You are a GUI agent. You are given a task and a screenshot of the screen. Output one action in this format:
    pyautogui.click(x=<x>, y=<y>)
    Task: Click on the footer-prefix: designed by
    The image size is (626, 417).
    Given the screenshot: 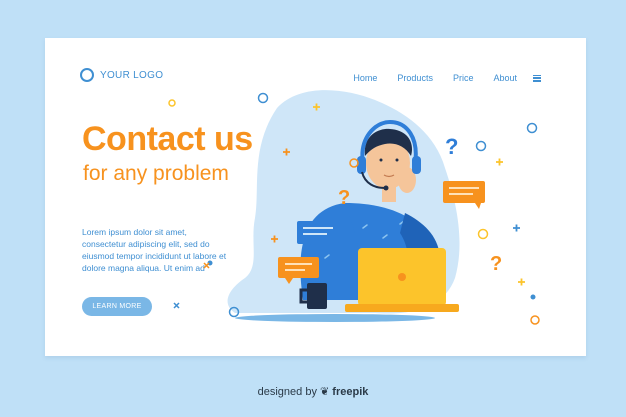 What is the action you would take?
    pyautogui.click(x=287, y=392)
    